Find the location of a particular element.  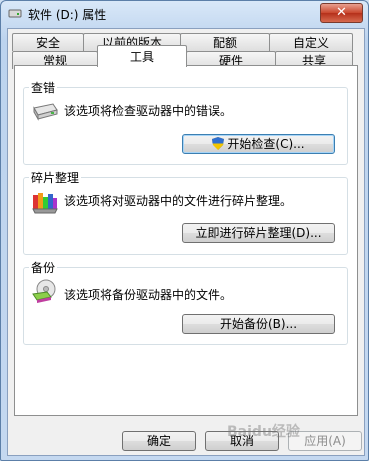

uac-shield-icon is located at coordinates (218, 143).